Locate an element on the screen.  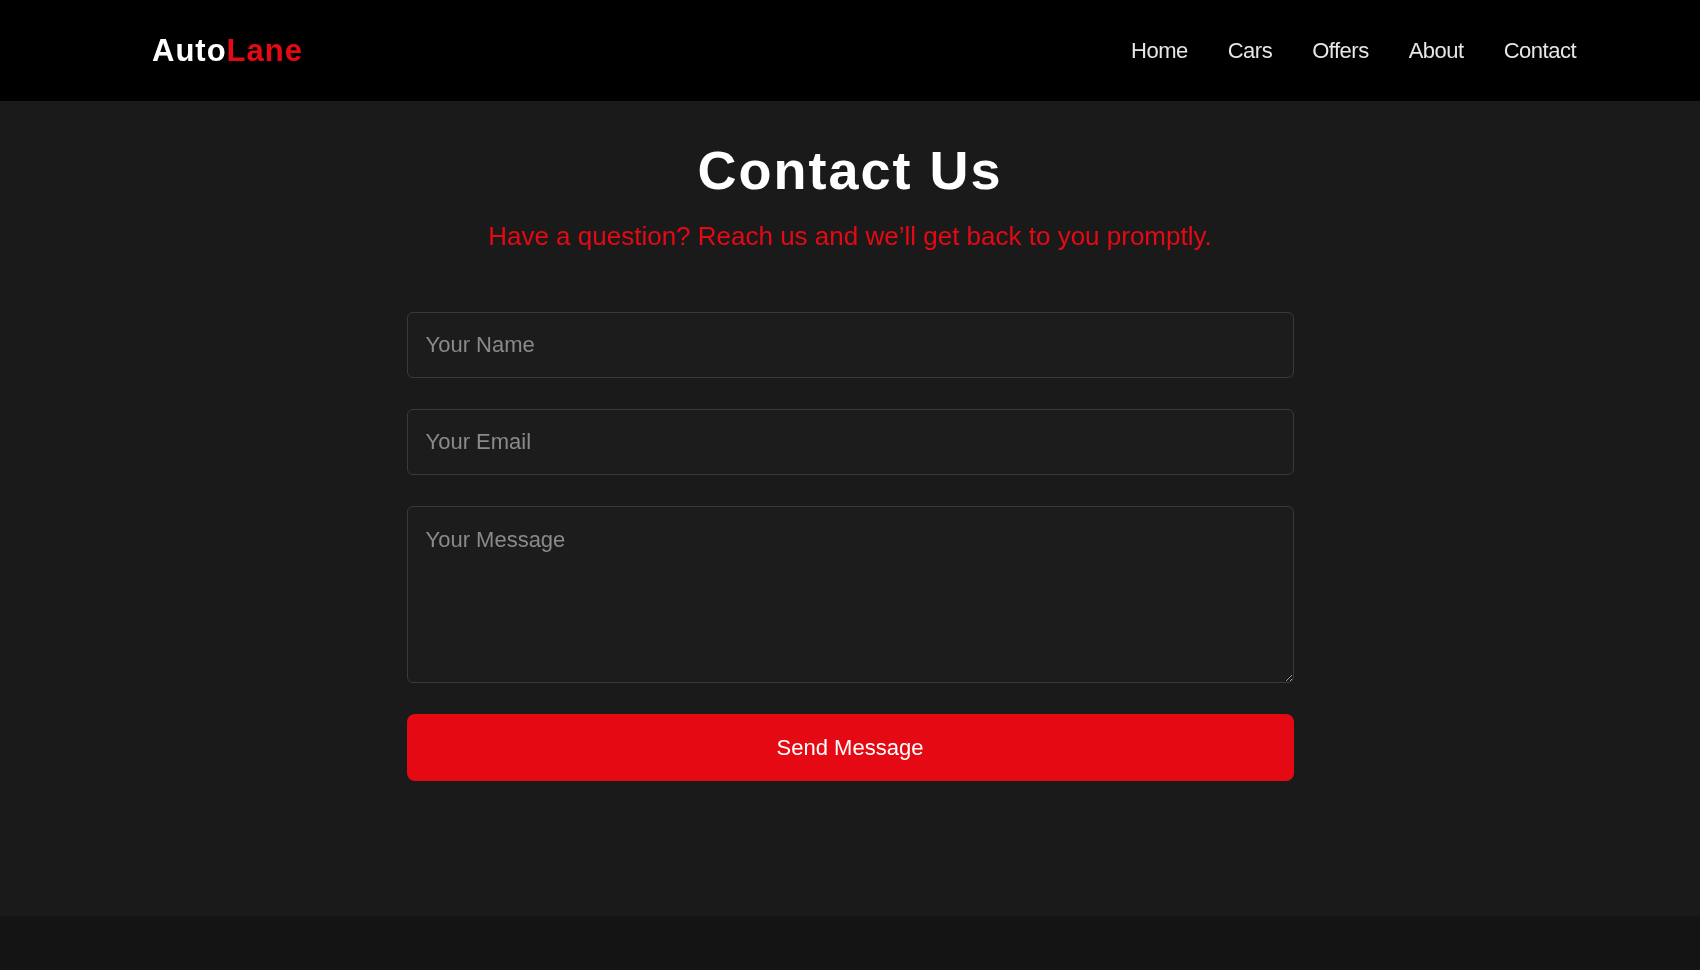
nav-link: Offers is located at coordinates (1340, 50).